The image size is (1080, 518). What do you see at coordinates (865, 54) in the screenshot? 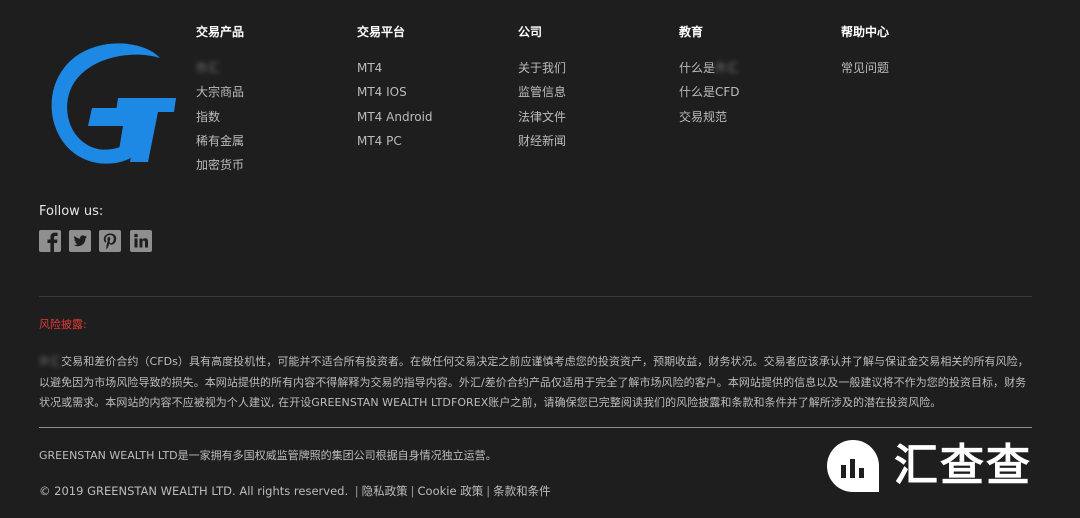
I see `nav-column-help: 帮助中心 常见问题` at bounding box center [865, 54].